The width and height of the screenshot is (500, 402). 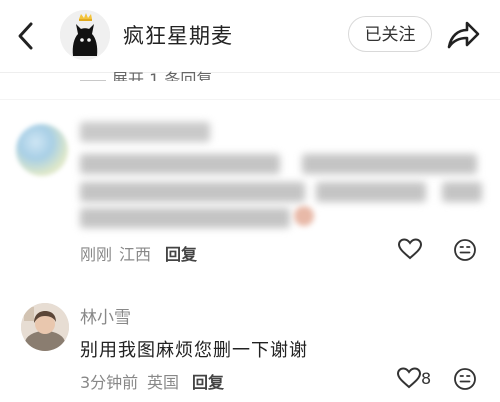 What do you see at coordinates (105, 315) in the screenshot?
I see `comment-username: 林小雪` at bounding box center [105, 315].